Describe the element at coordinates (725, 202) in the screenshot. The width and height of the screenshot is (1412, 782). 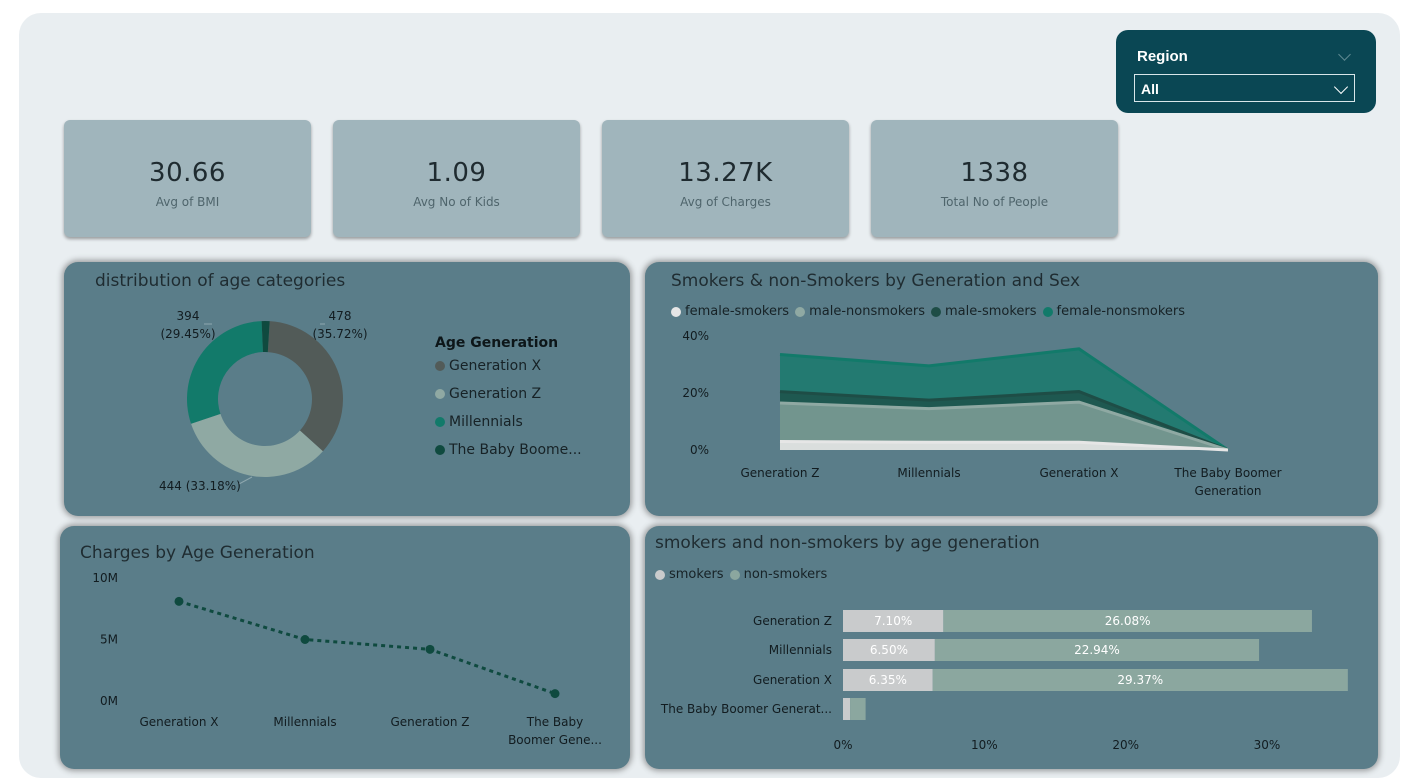
I see `kpi-label: Avg of Charges` at that location.